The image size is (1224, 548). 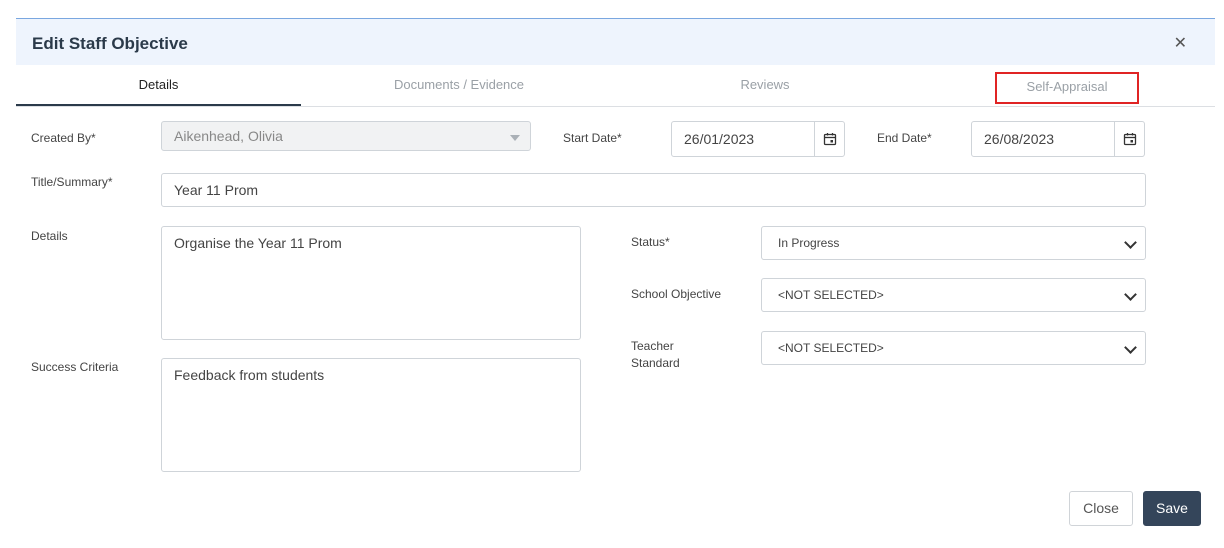 What do you see at coordinates (953, 243) in the screenshot?
I see `status-select: In Progress` at bounding box center [953, 243].